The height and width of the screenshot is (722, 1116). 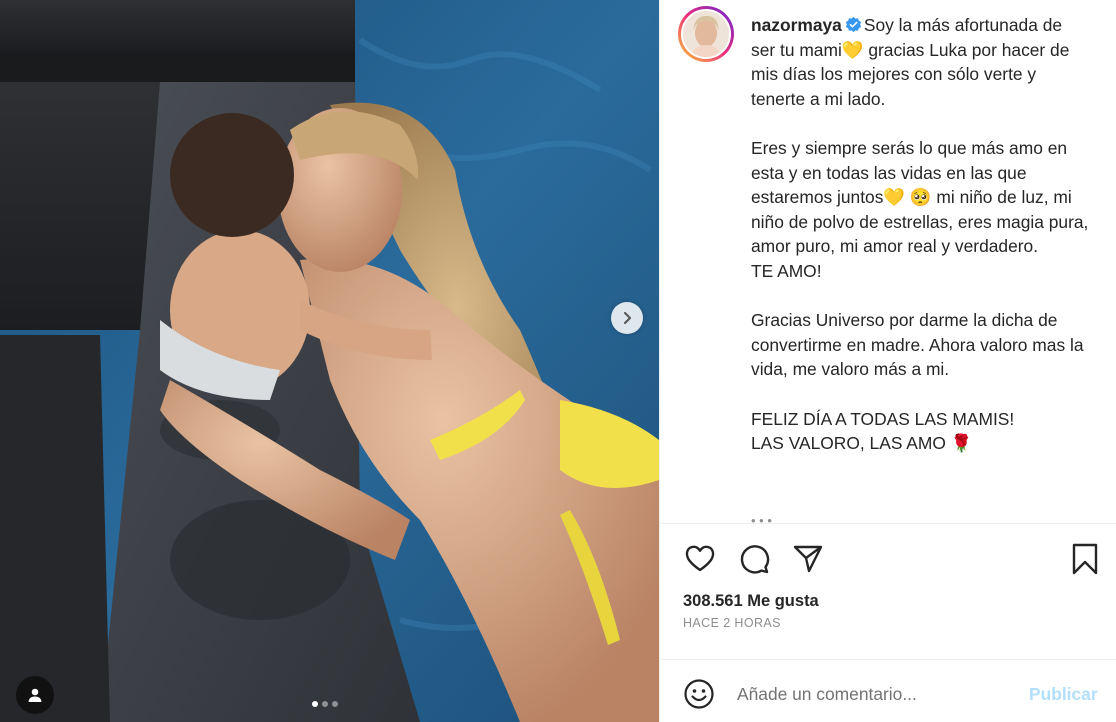 I want to click on comment-bubble-icon, so click(x=755, y=559).